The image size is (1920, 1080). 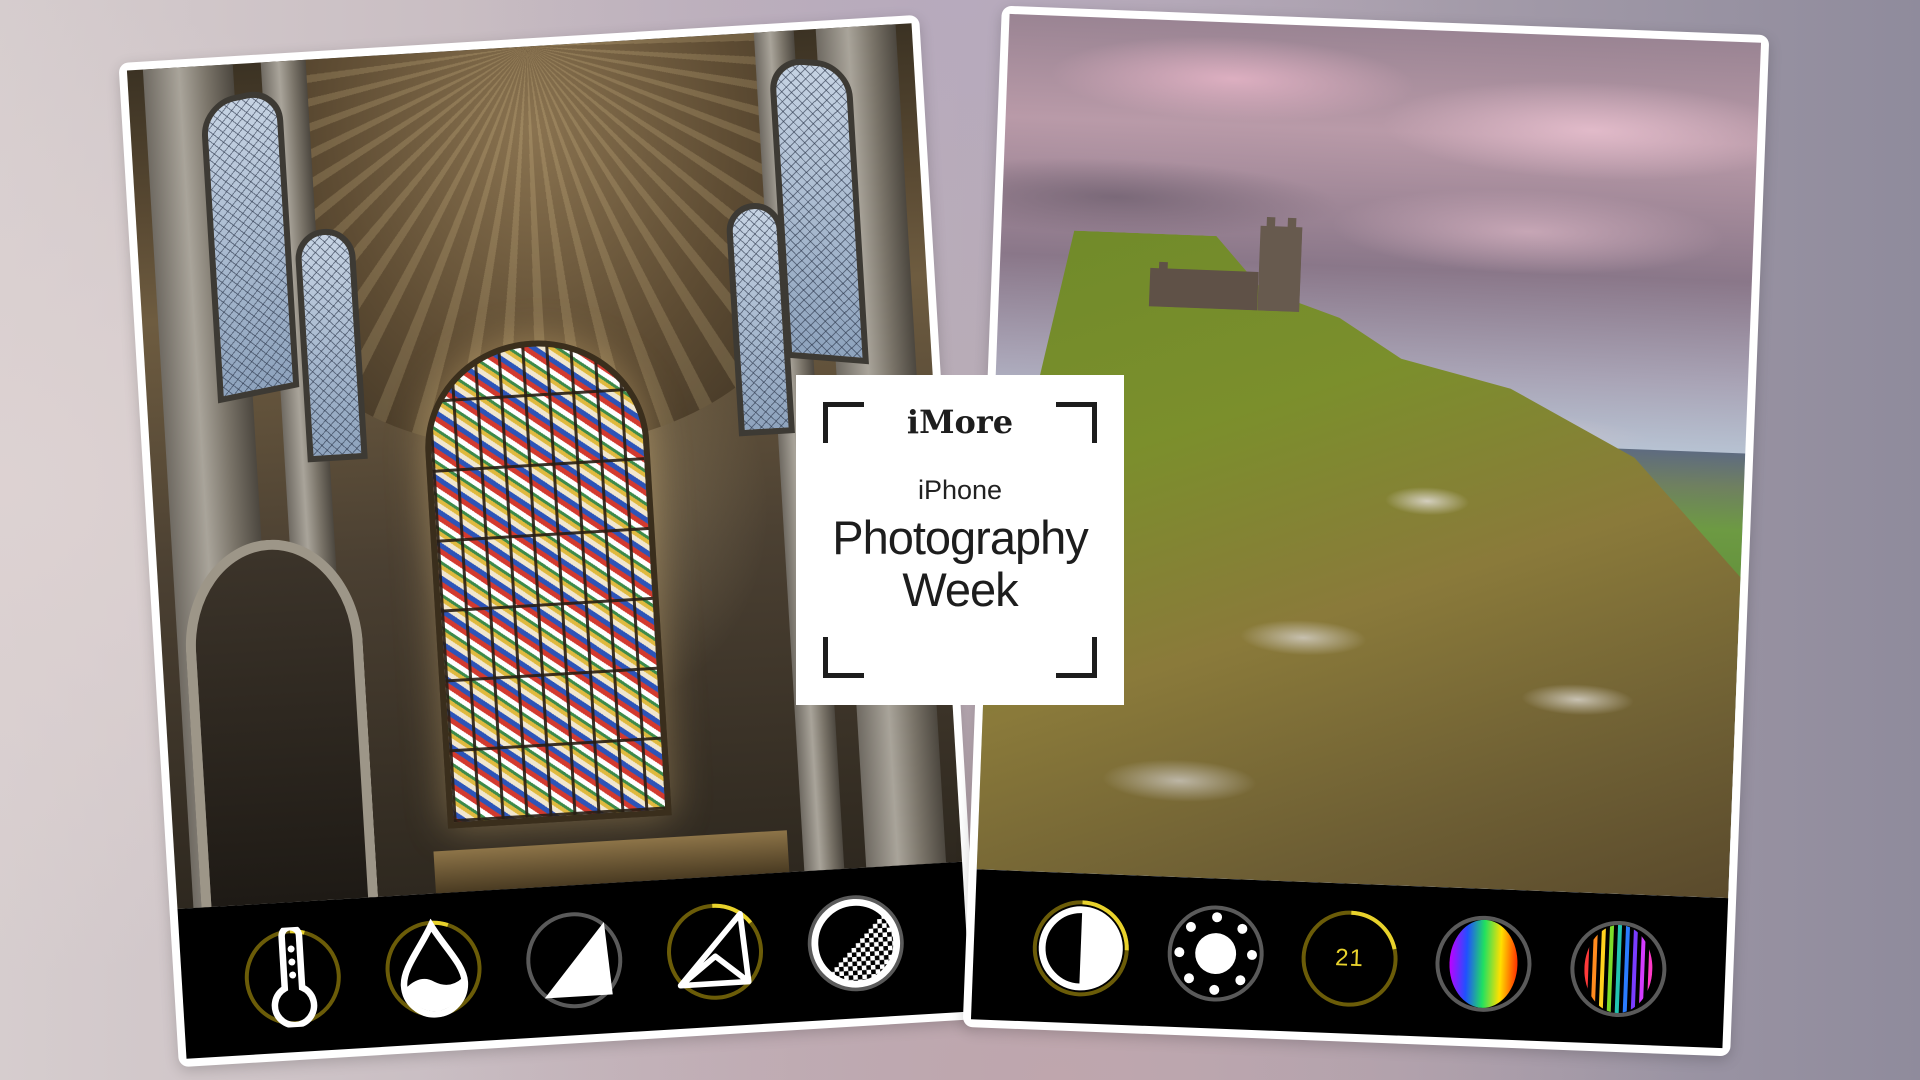 I want to click on edit-toolbar-right: 21, so click(x=1349, y=959).